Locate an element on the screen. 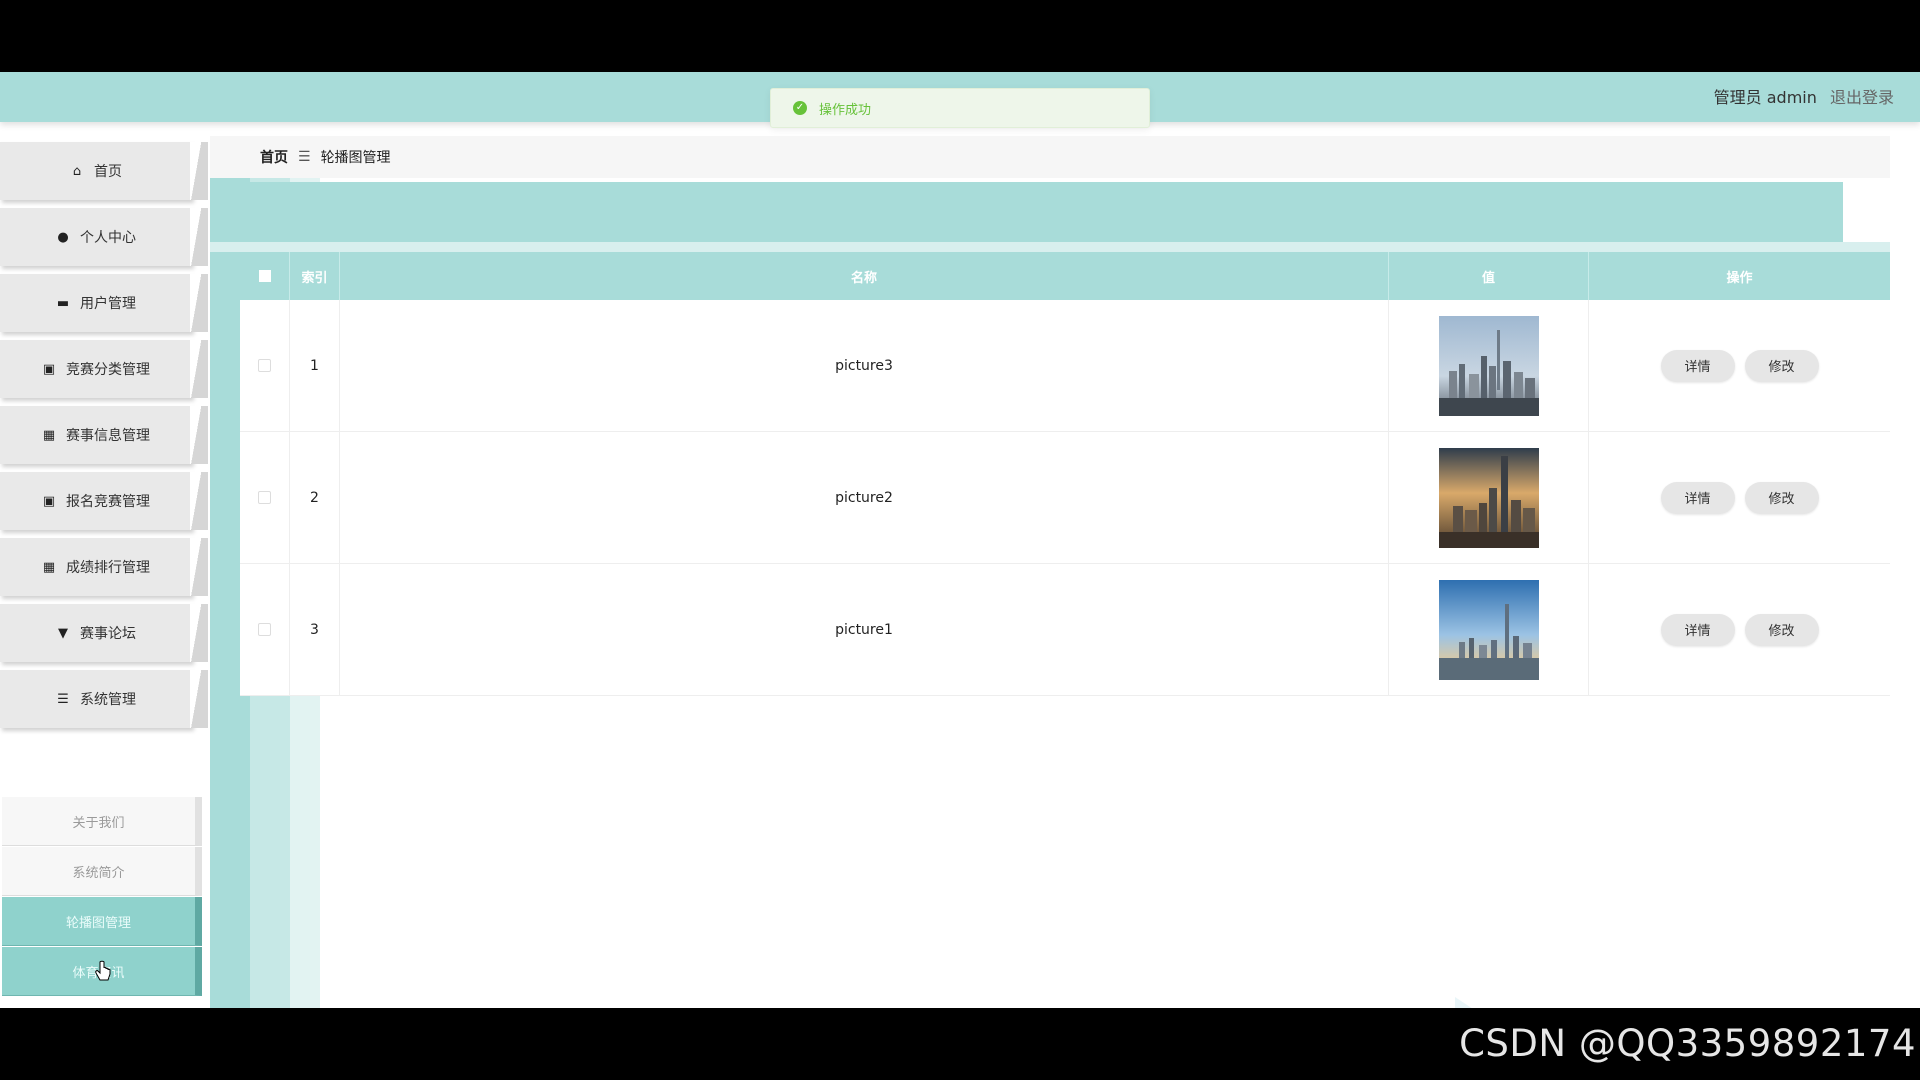 The height and width of the screenshot is (1080, 1920). sidebar-item-forum: ▼ 赛事论坛 is located at coordinates (105, 633).